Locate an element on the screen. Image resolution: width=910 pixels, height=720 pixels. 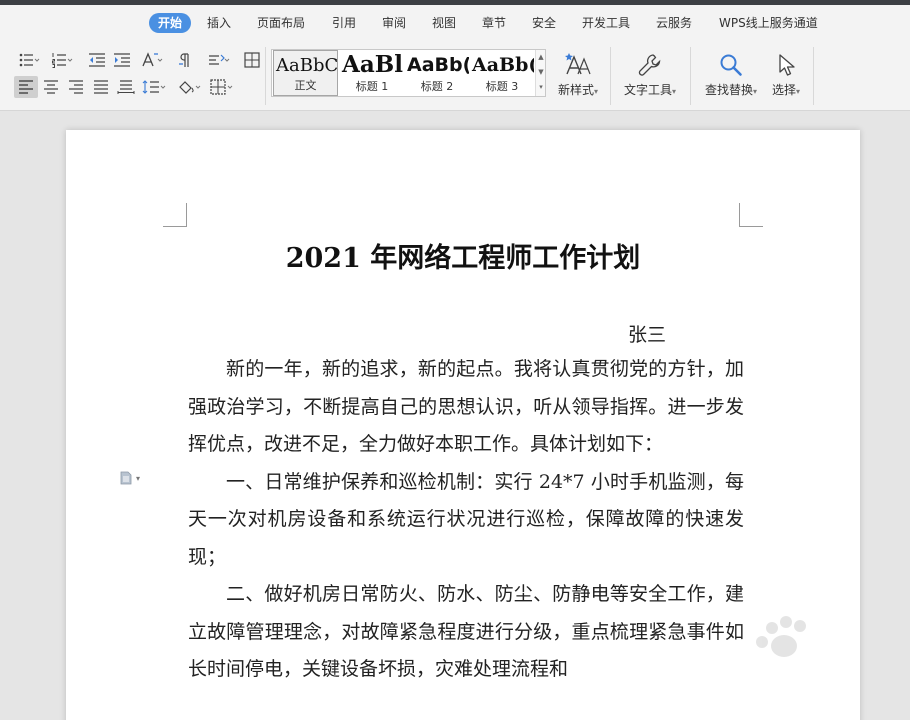
style-heading-3: AaBb( 标题 3 is located at coordinates (502, 73).